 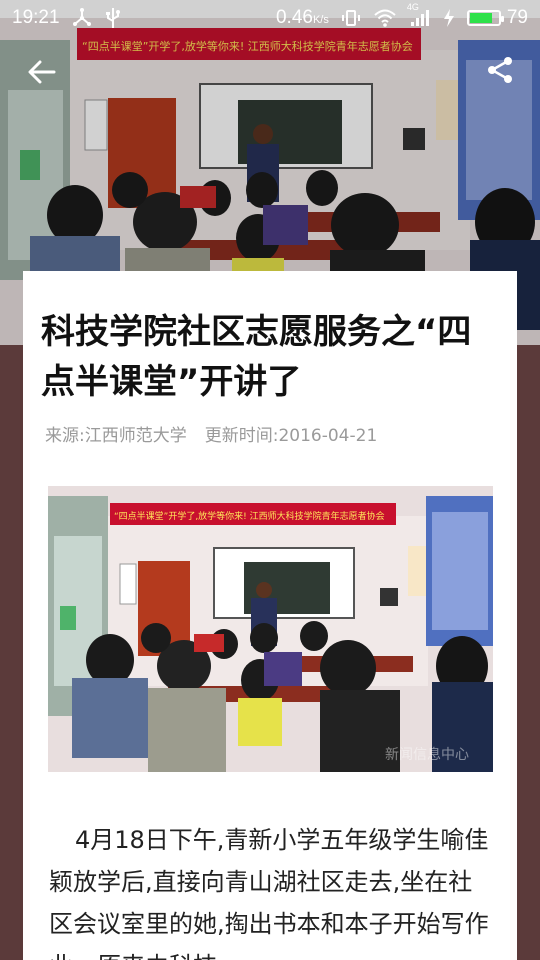 I want to click on battery-icon: 79, so click(x=497, y=18).